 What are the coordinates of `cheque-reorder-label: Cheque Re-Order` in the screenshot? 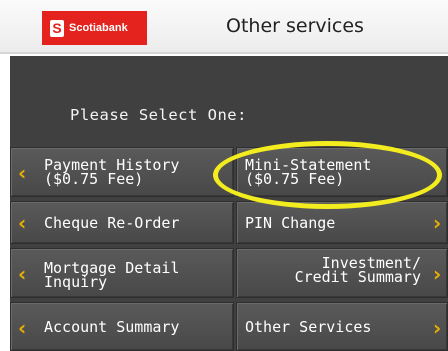 It's located at (112, 223).